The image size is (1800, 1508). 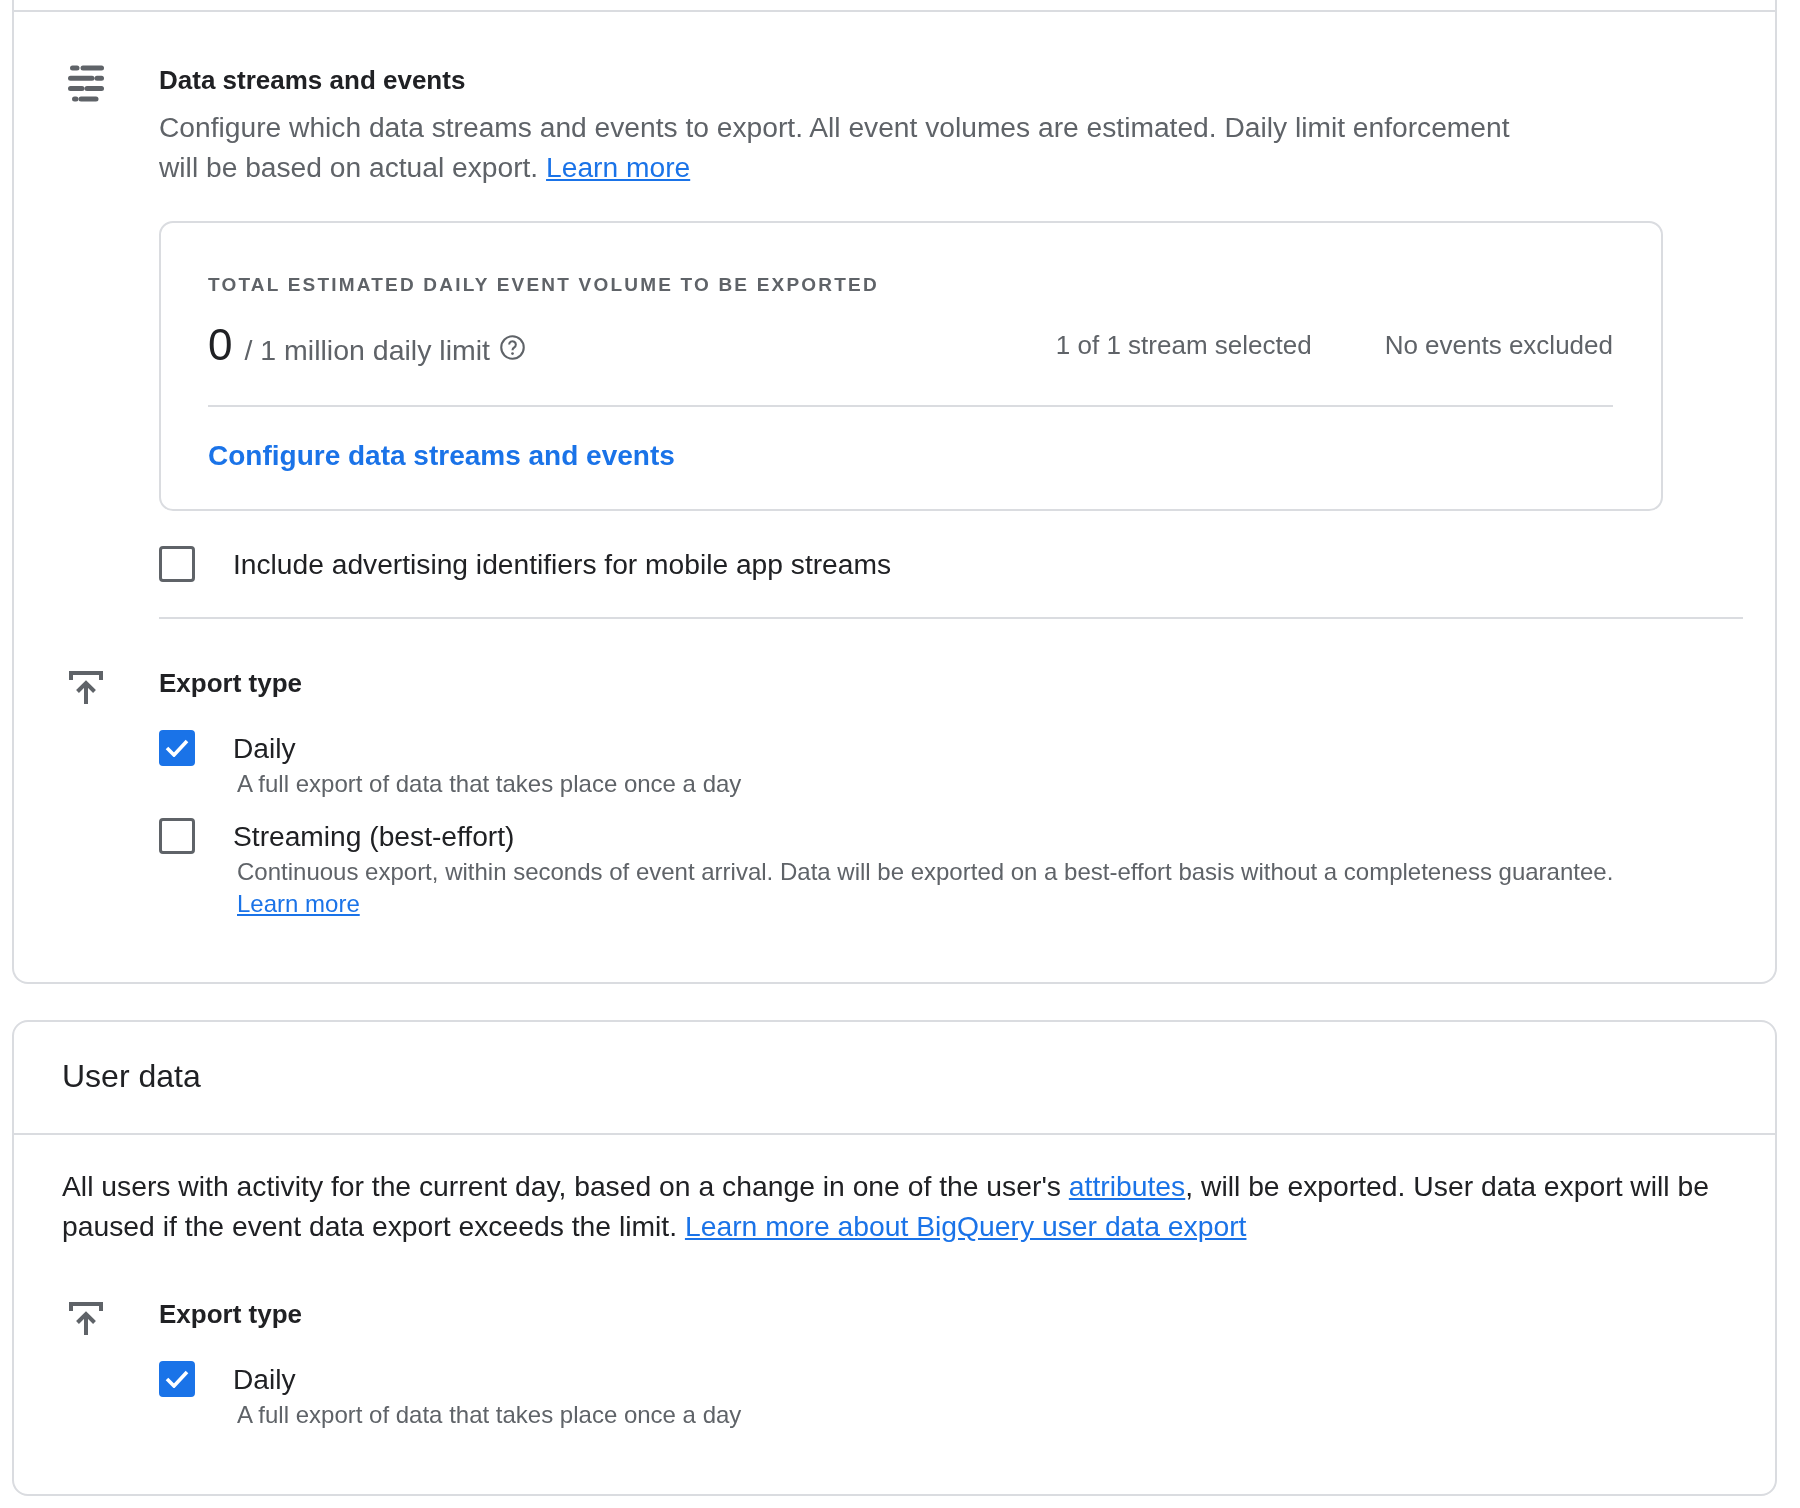 What do you see at coordinates (925, 888) in the screenshot?
I see `option-description: Continuous export, within seconds of event arrival. Data will be exported on a best-effort basis without a completeness guarantee. Learn more` at bounding box center [925, 888].